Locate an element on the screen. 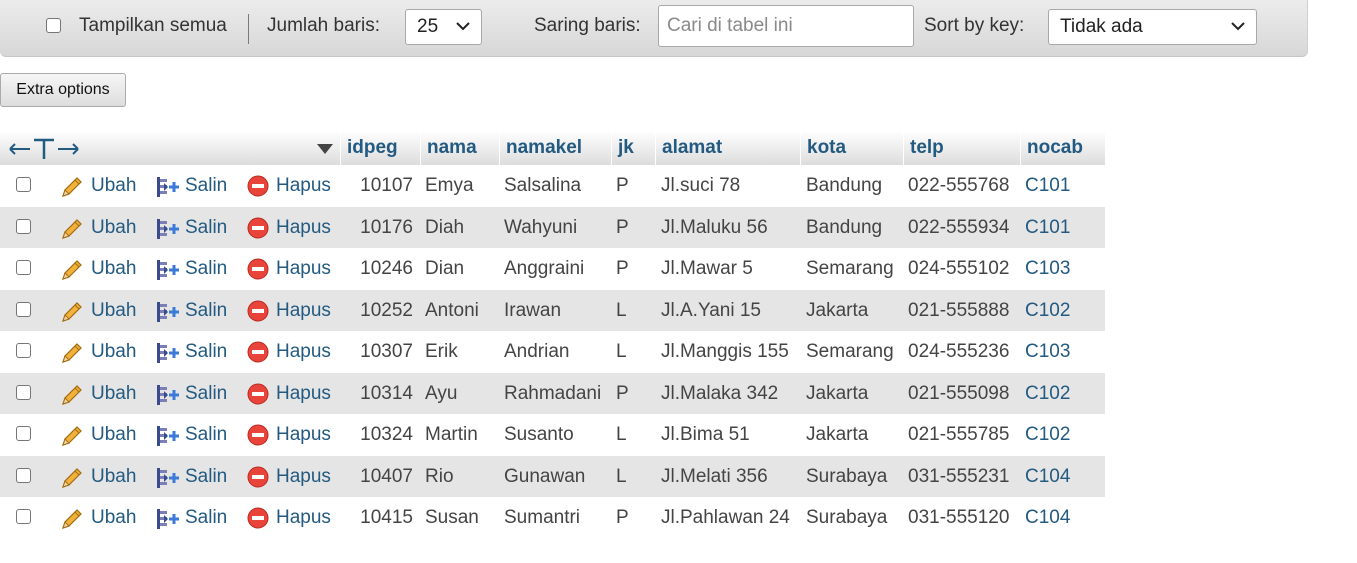  cell-kota: Surabaya is located at coordinates (847, 517).